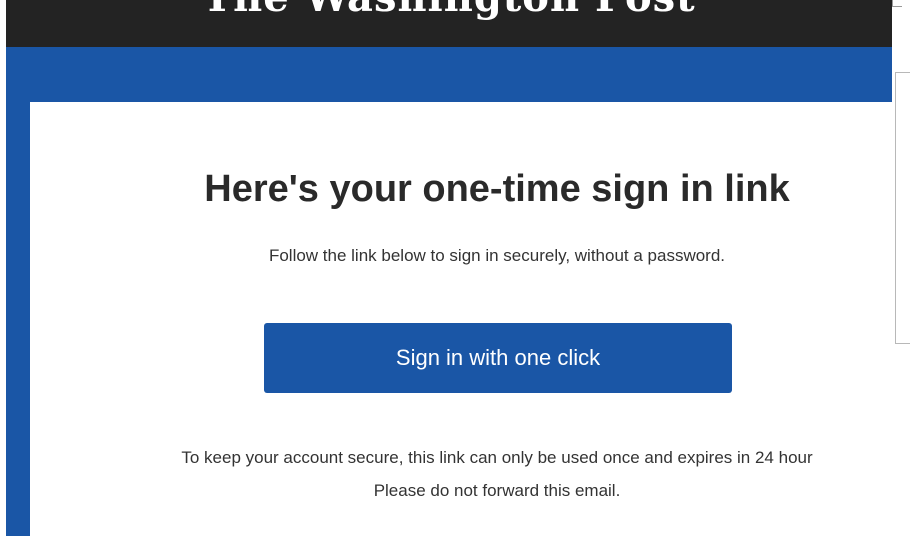 Image resolution: width=910 pixels, height=536 pixels. Describe the element at coordinates (498, 358) in the screenshot. I see `sign-in-button: Sign in with one click` at that location.